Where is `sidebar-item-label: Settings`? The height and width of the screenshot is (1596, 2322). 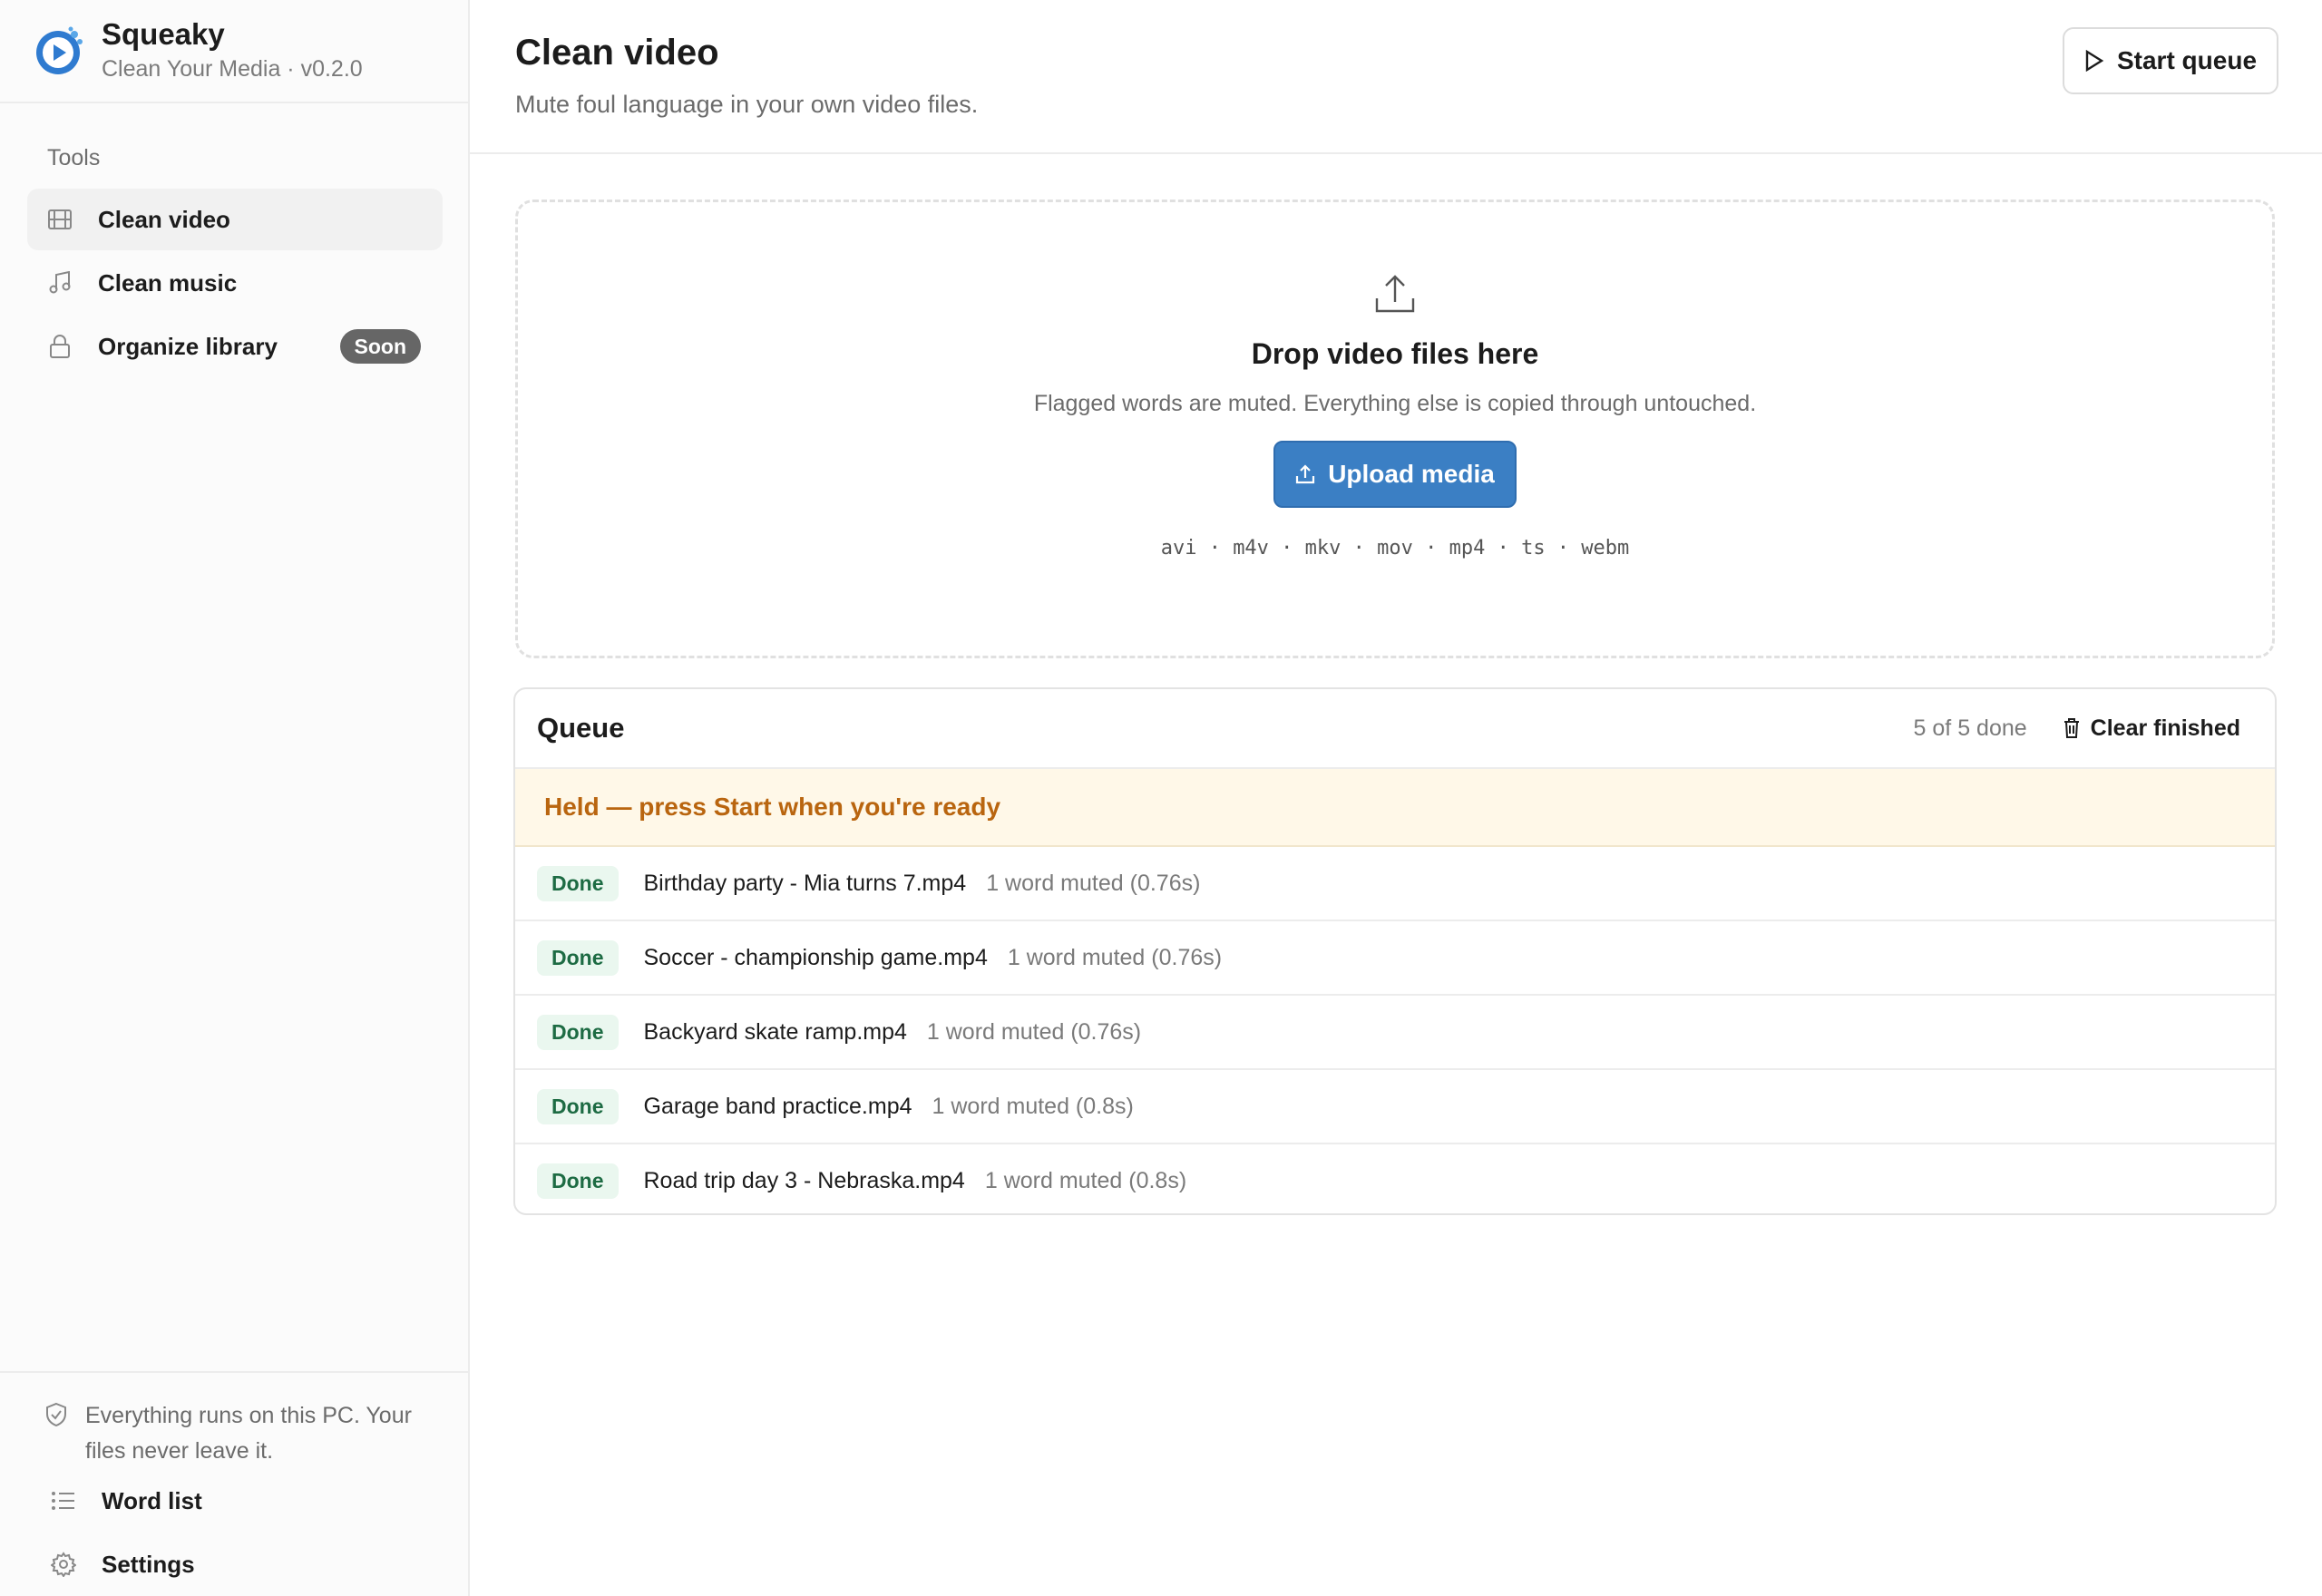
sidebar-item-label: Settings is located at coordinates (148, 1564).